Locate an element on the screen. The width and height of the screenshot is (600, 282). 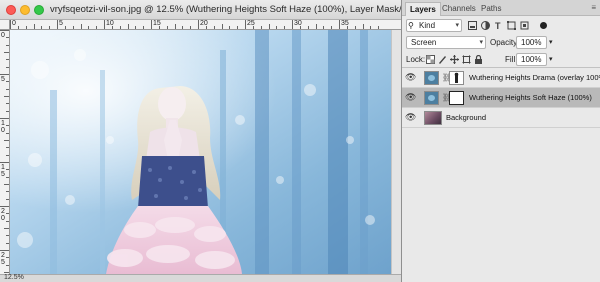
shape-filter-icon is located at coordinates (511, 25).